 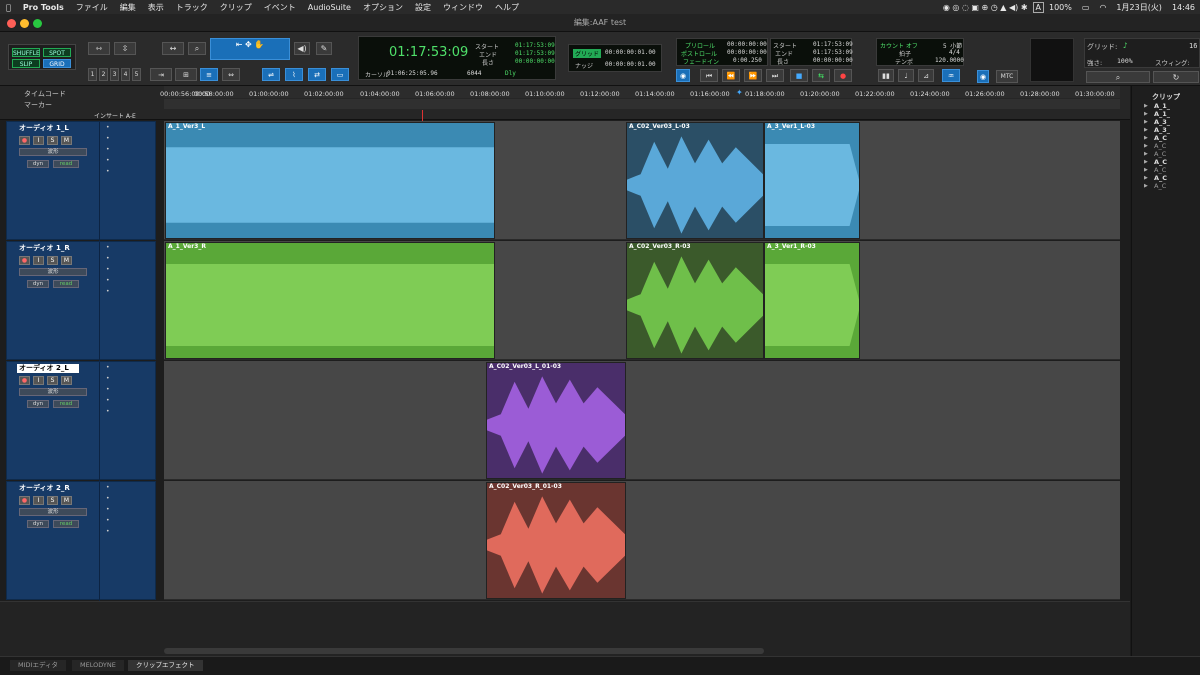 I want to click on fadein-label: フェードイン, so click(x=701, y=61).